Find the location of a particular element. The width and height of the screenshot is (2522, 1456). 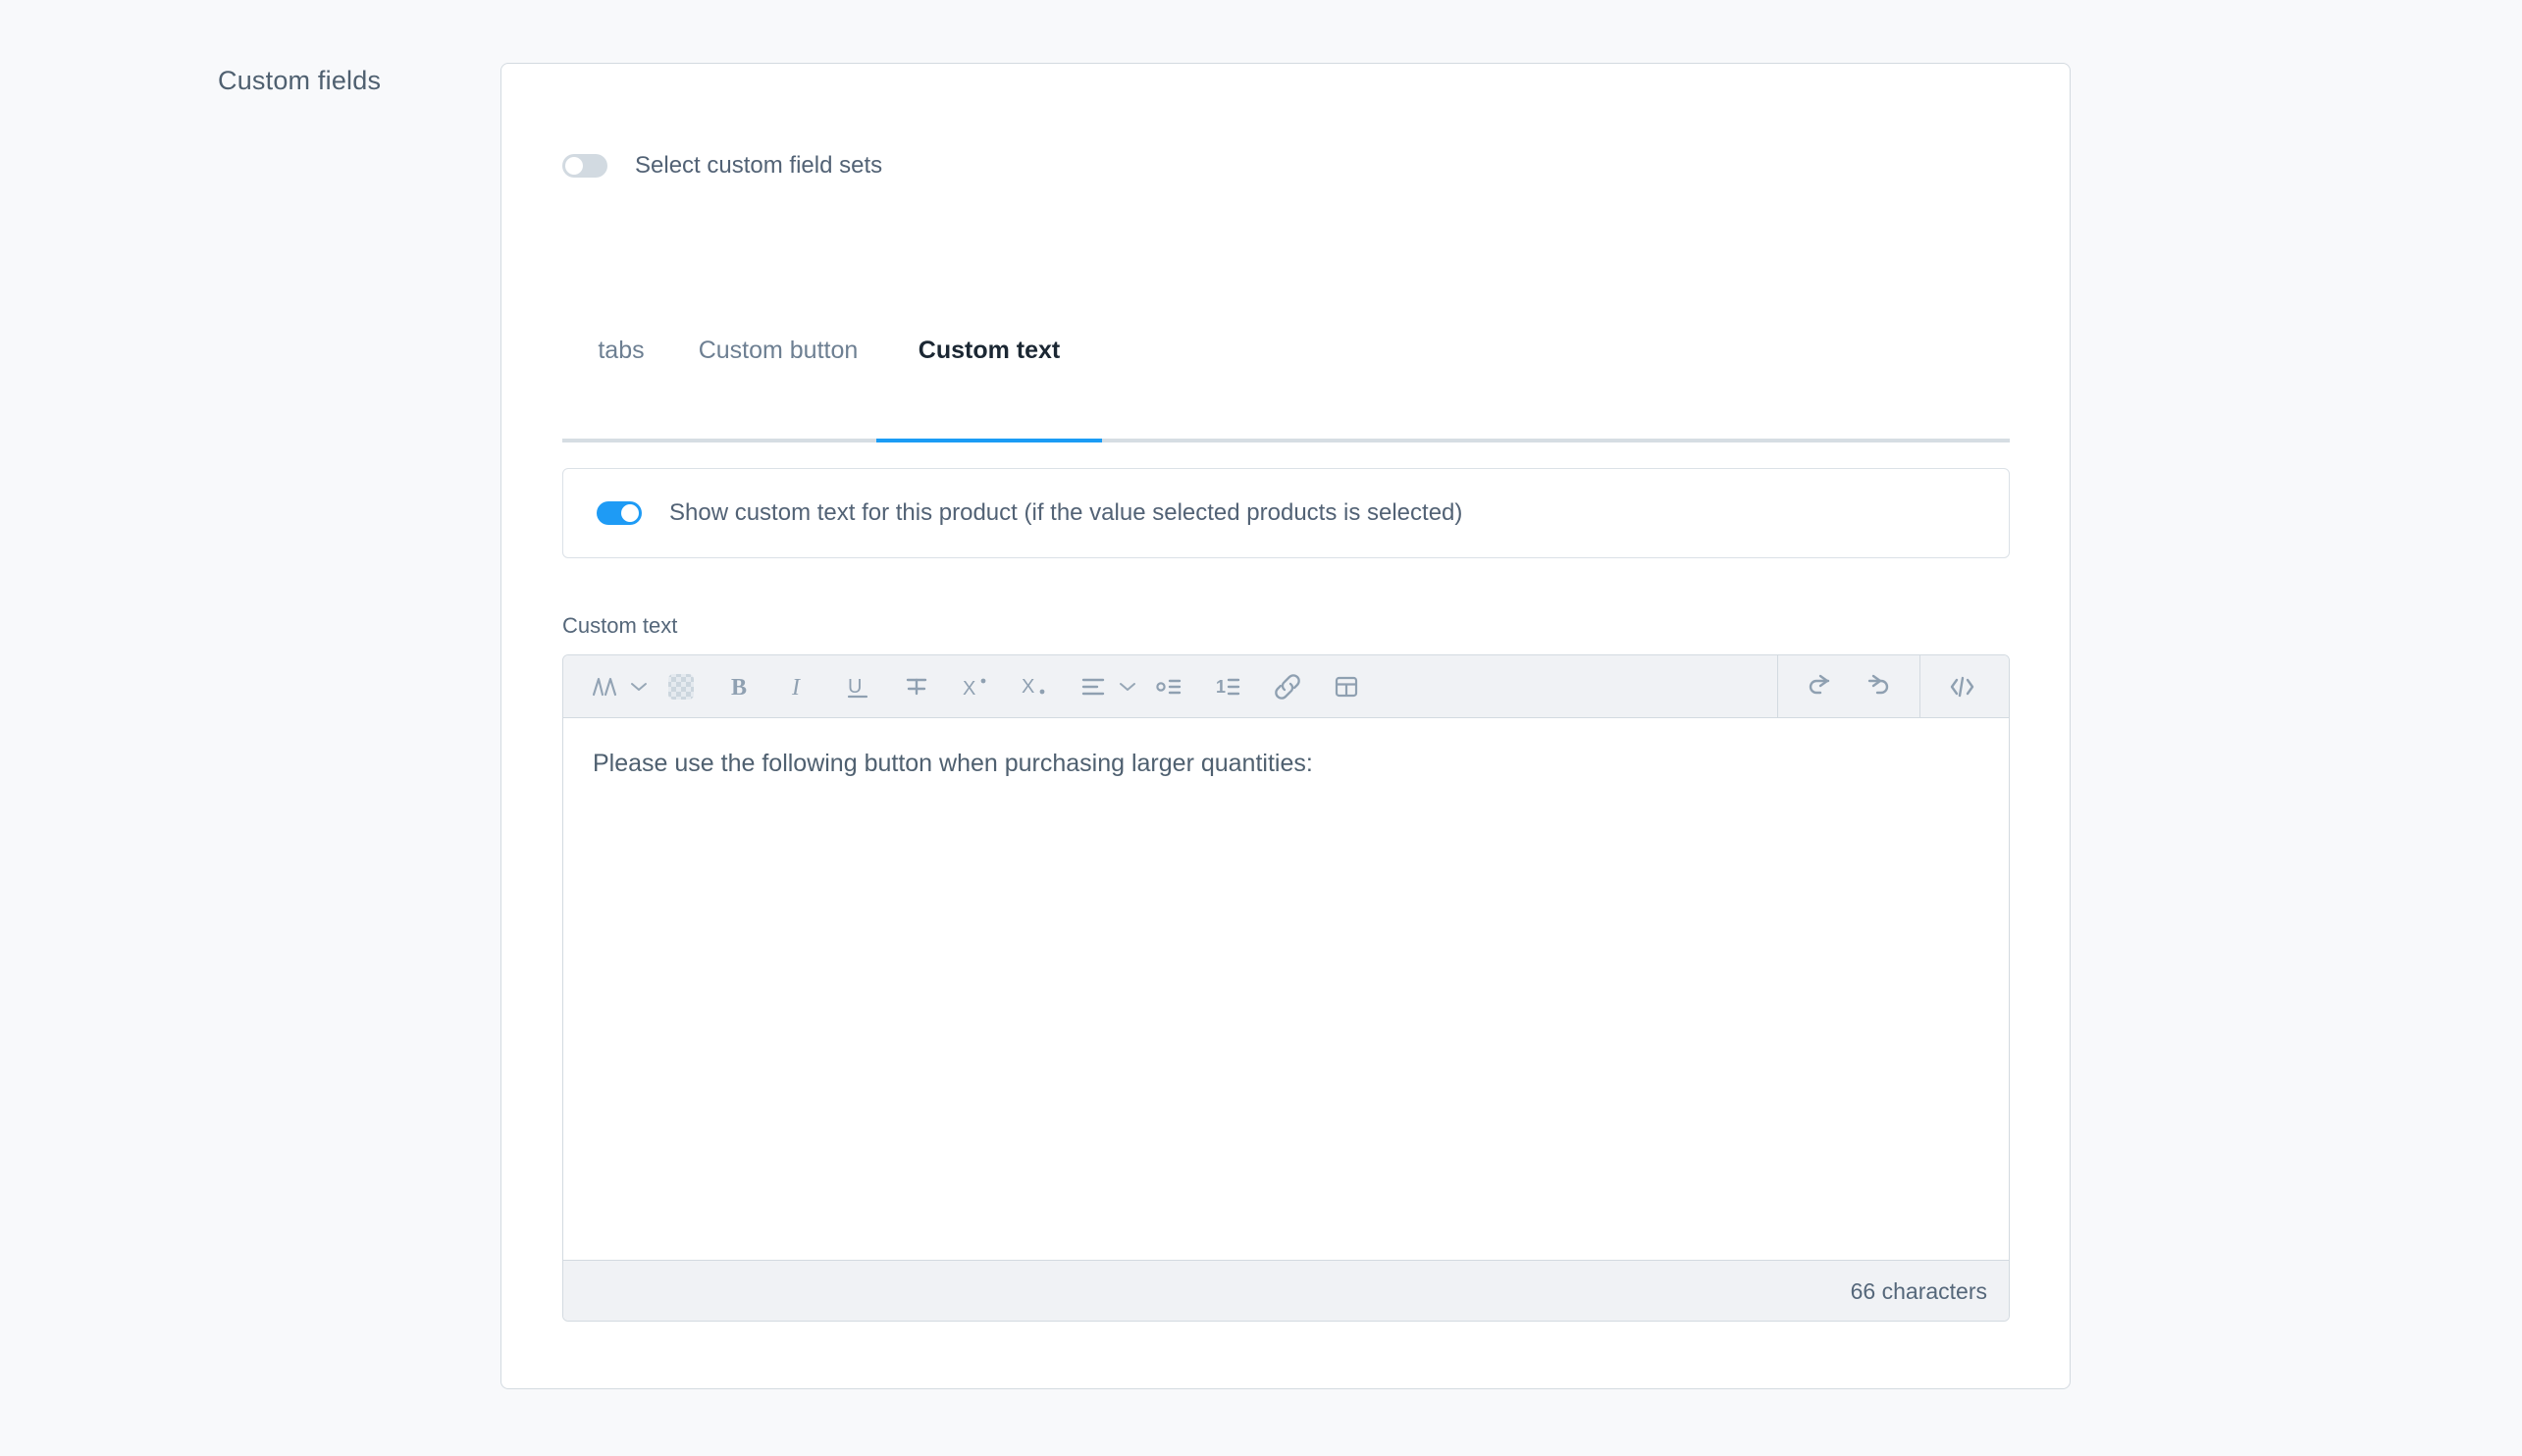

redo-icon is located at coordinates (1878, 686).